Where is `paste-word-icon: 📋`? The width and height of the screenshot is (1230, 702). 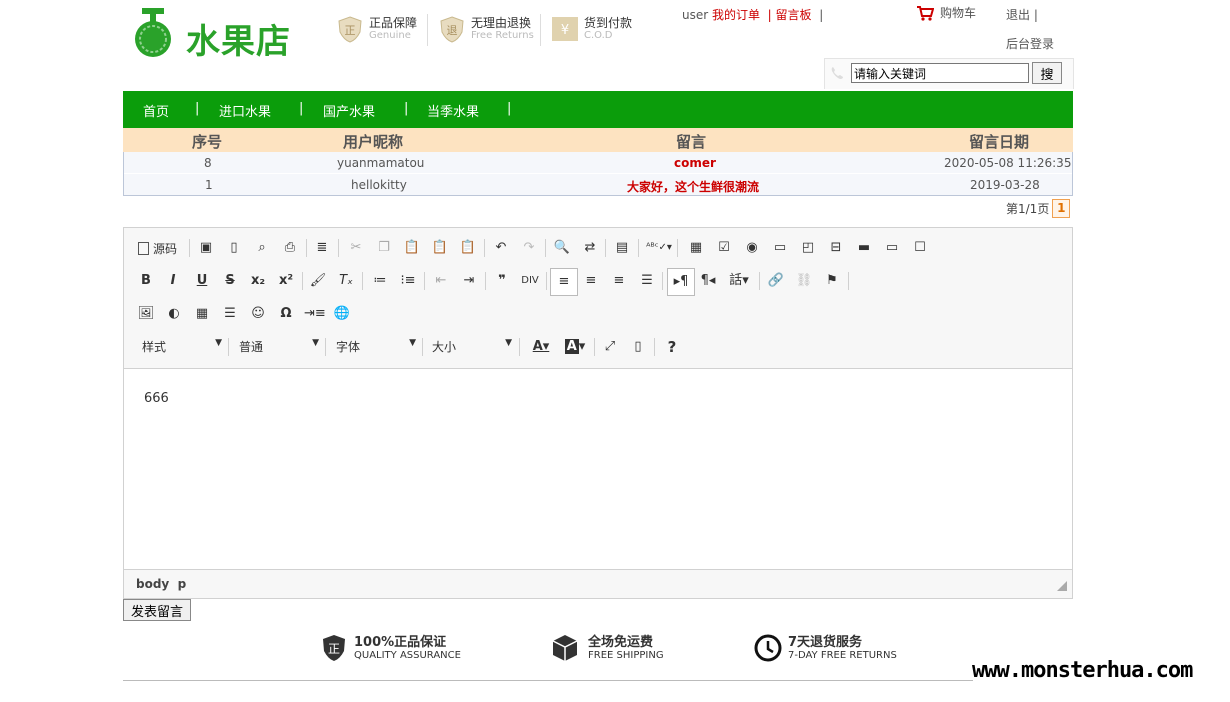
paste-word-icon: 📋 is located at coordinates (468, 248).